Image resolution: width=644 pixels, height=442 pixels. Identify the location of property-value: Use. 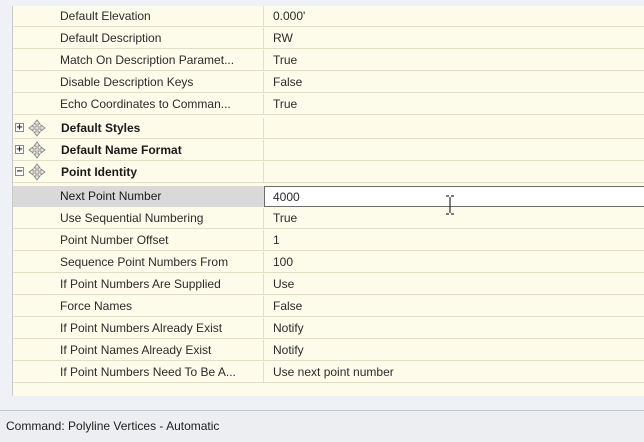
(454, 284).